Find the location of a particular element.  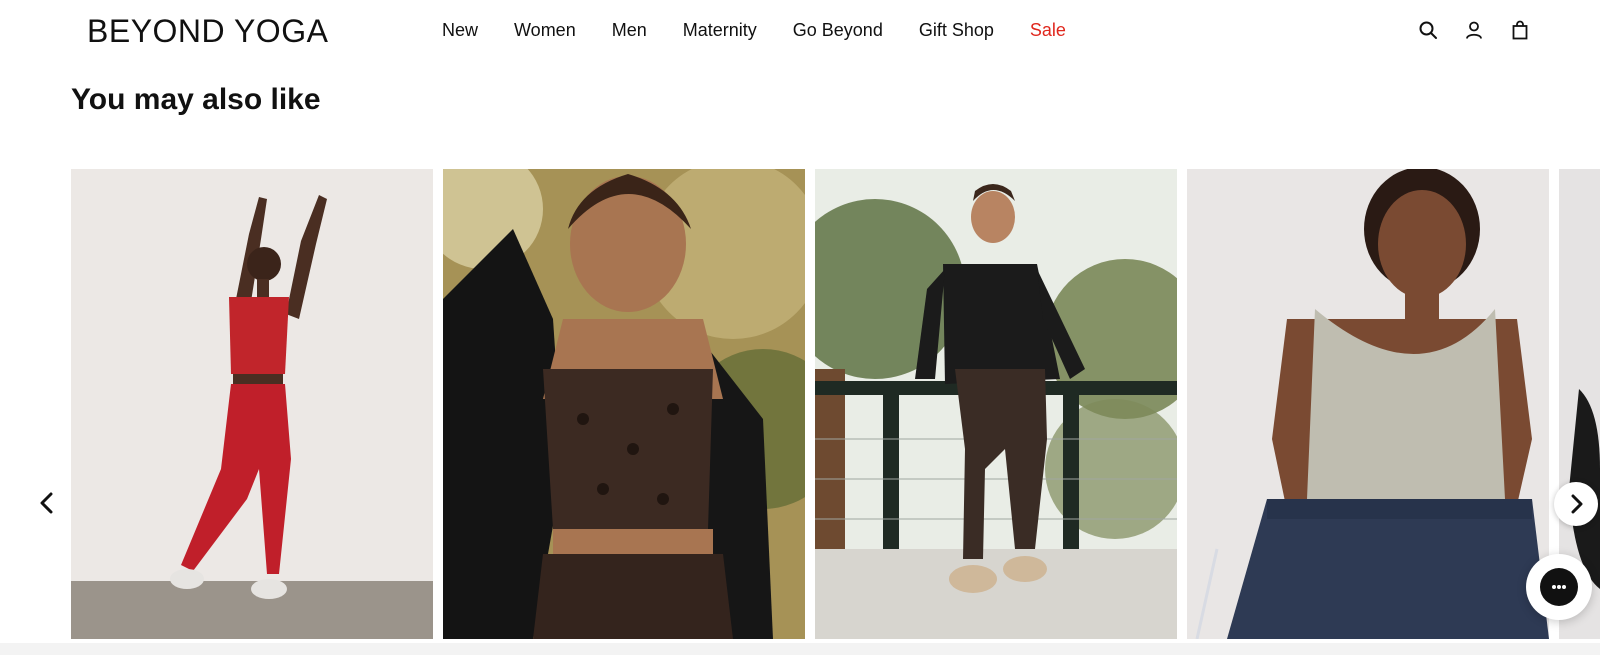

chevron-left-icon is located at coordinates (46, 503).